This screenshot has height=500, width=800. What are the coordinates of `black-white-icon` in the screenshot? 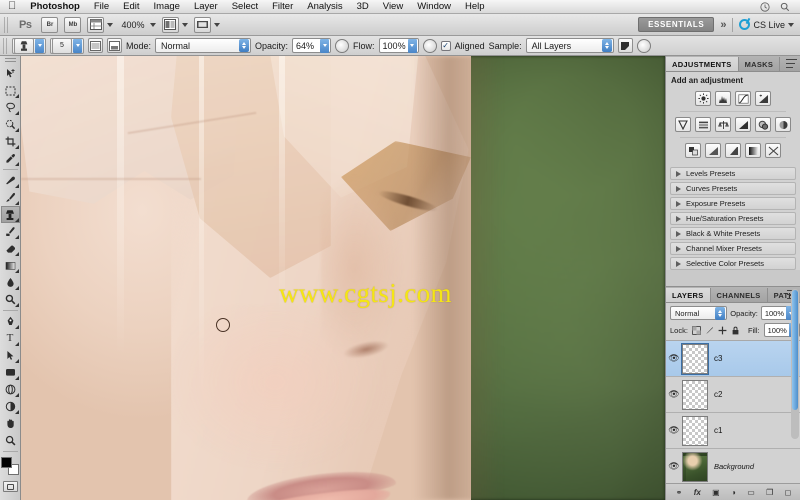 It's located at (743, 124).